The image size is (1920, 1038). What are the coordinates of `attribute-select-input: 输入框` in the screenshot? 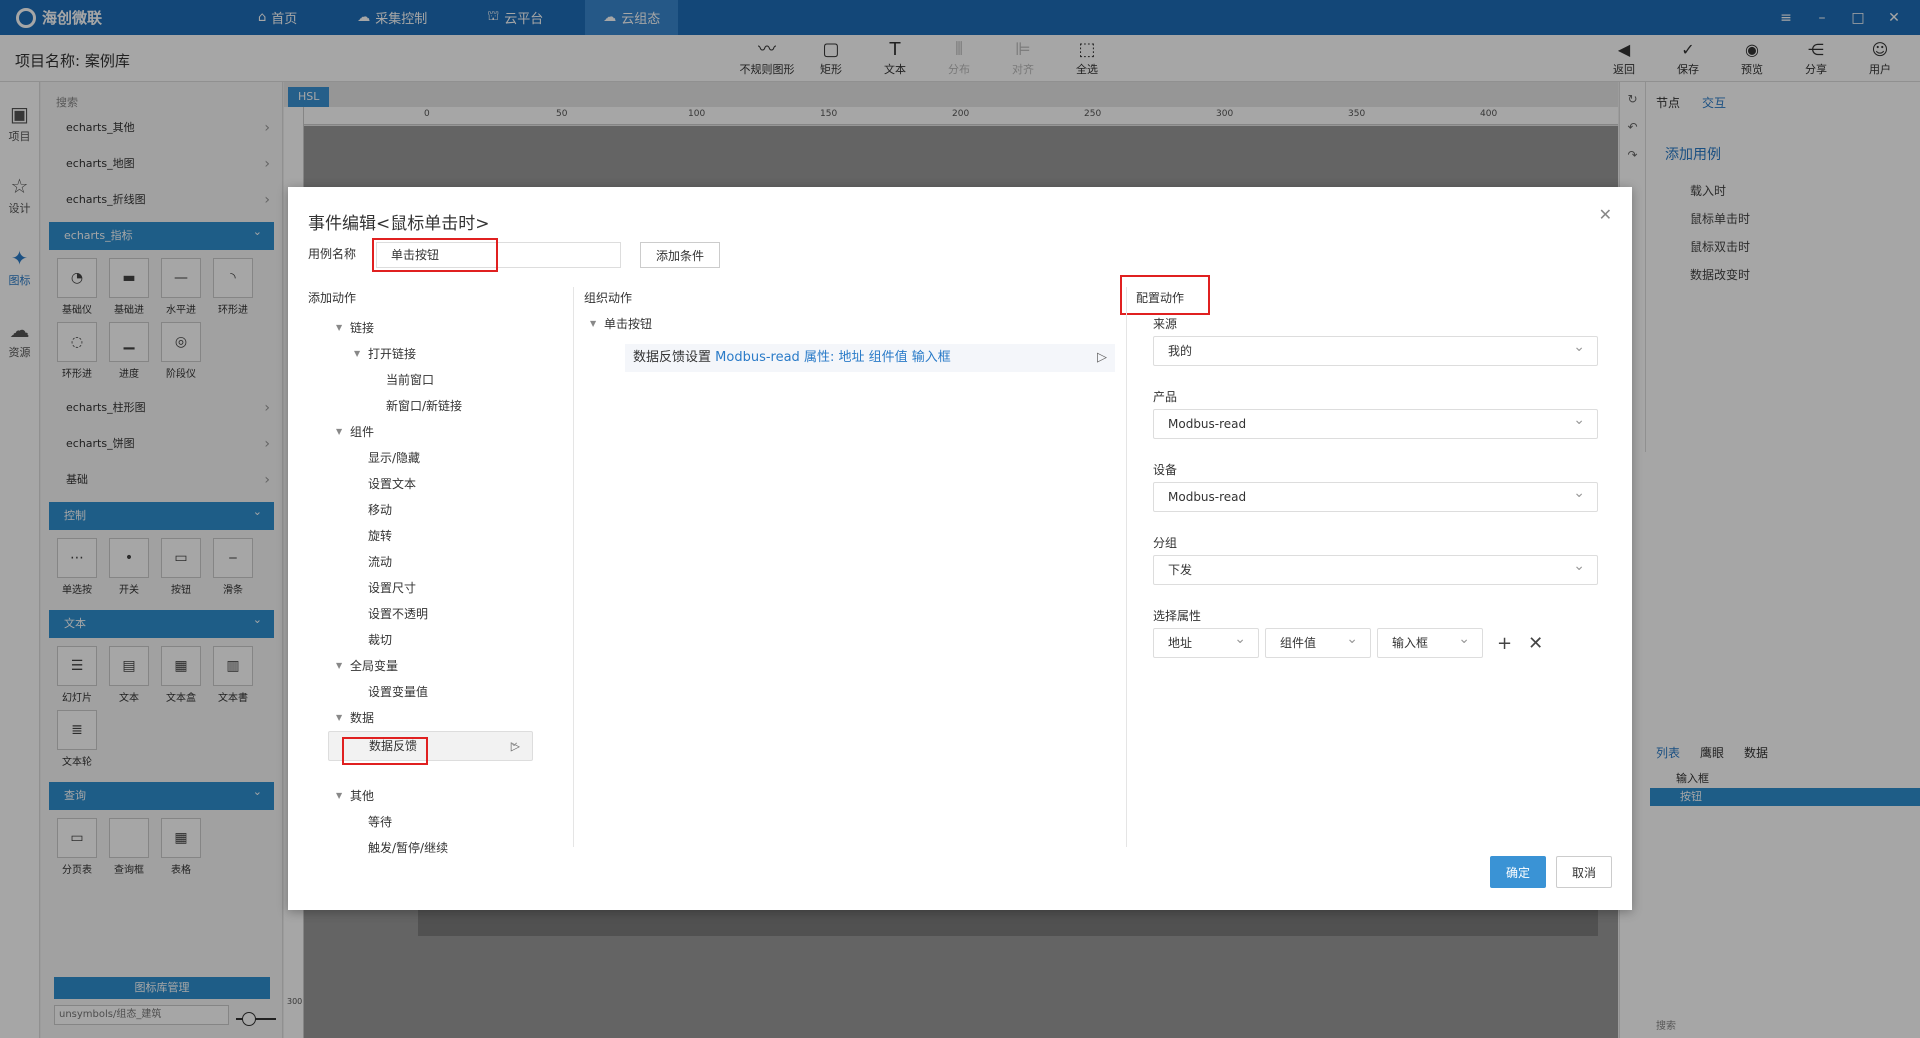 It's located at (1430, 641).